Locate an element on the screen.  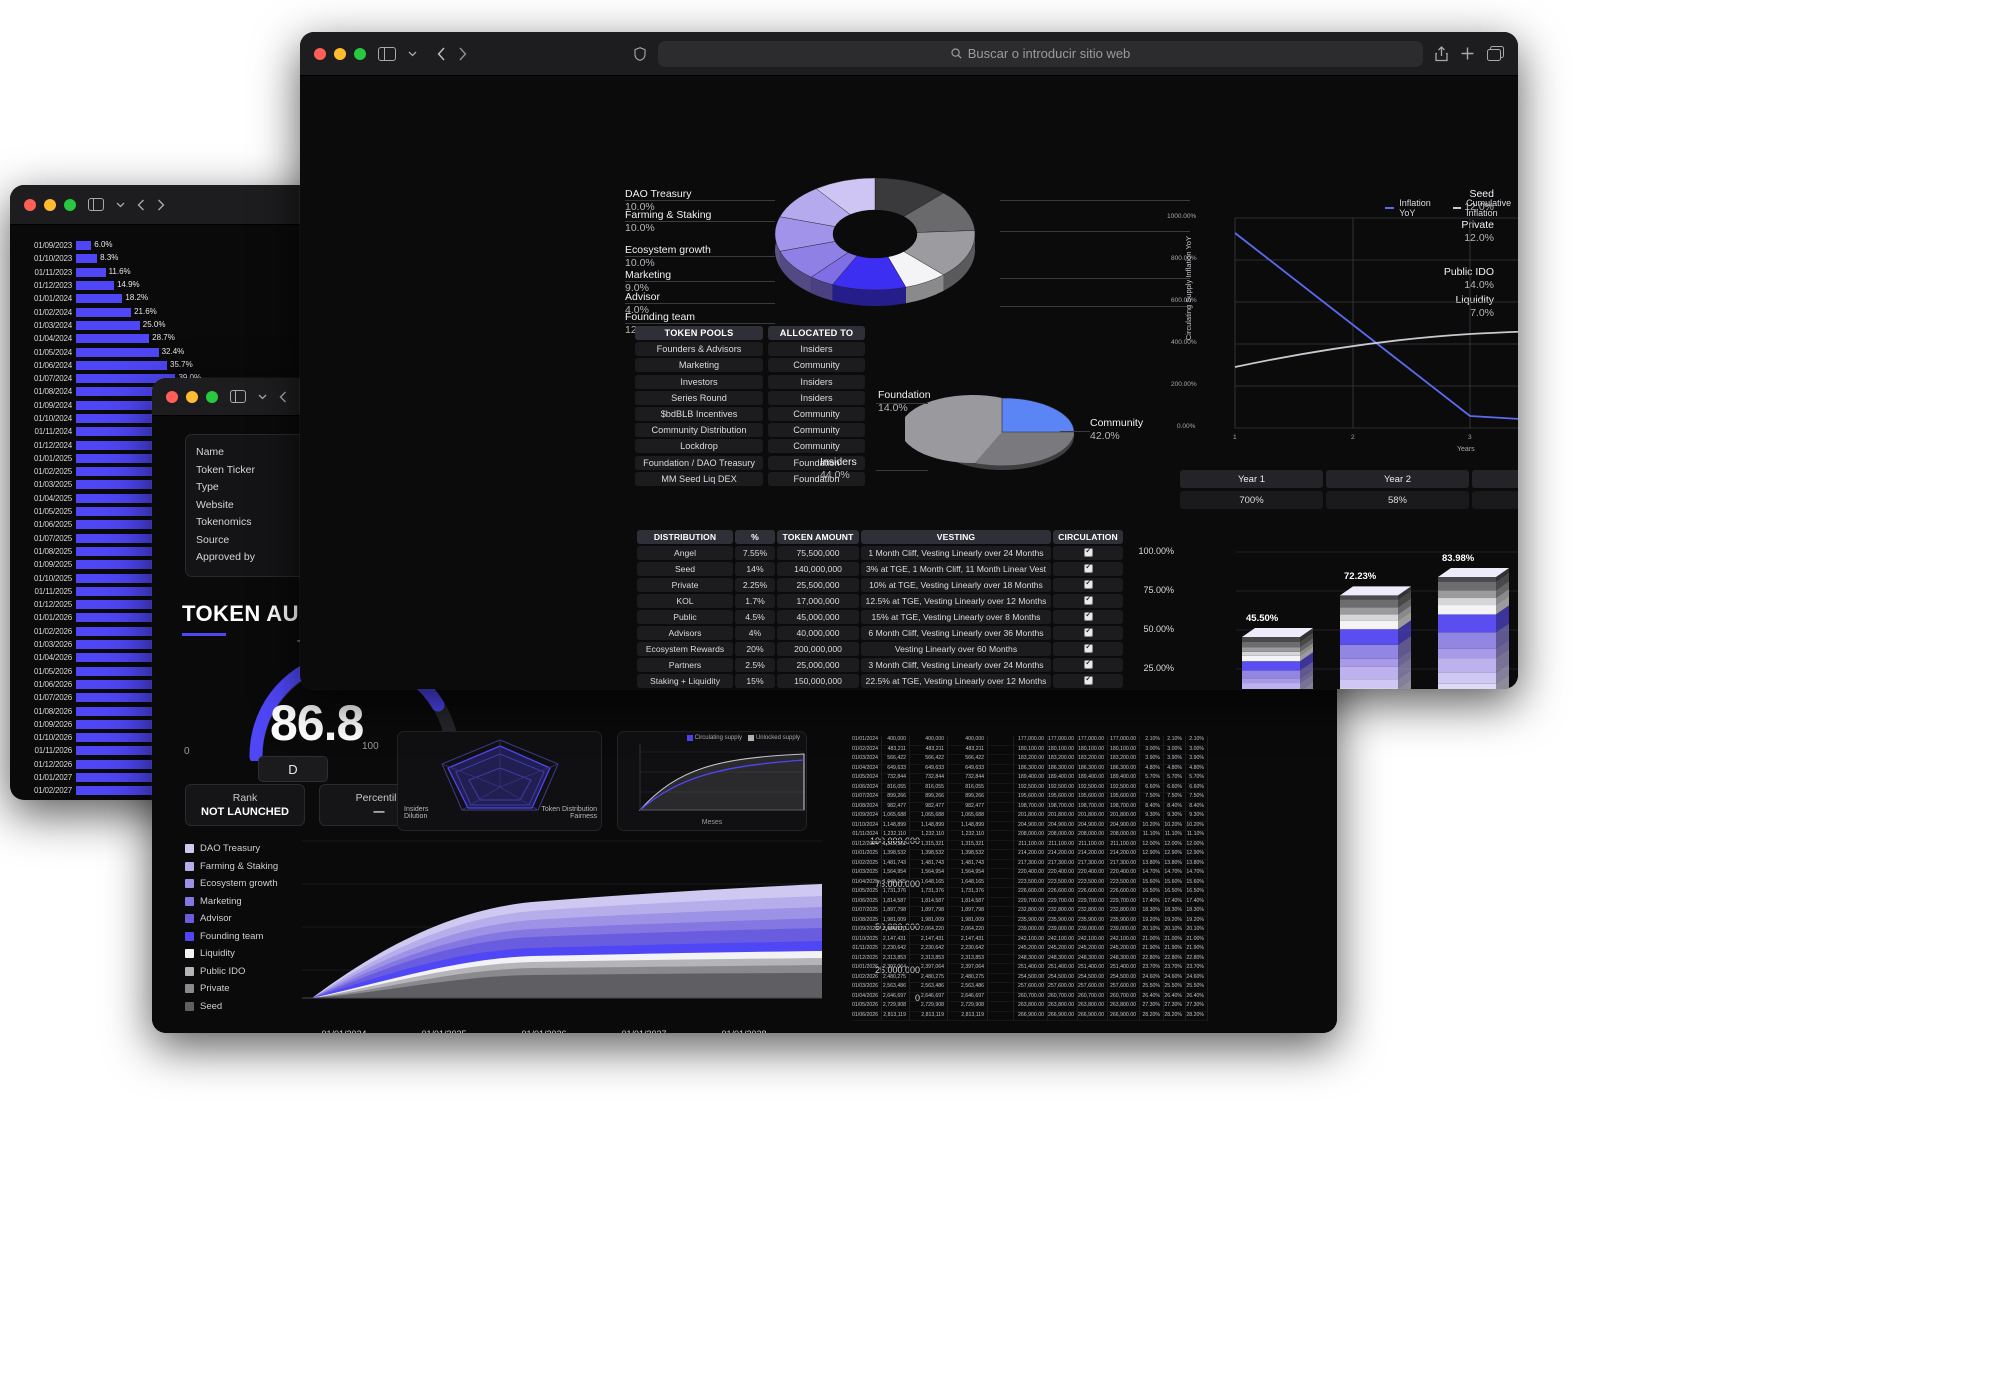
shield-icon is located at coordinates (640, 53).